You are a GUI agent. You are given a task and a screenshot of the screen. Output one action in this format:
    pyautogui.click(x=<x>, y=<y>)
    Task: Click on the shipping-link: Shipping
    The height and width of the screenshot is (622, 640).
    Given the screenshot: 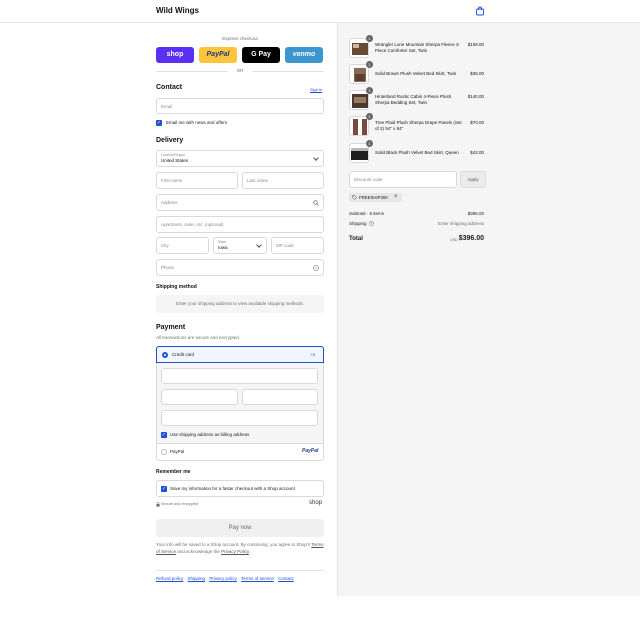 What is the action you would take?
    pyautogui.click(x=197, y=578)
    